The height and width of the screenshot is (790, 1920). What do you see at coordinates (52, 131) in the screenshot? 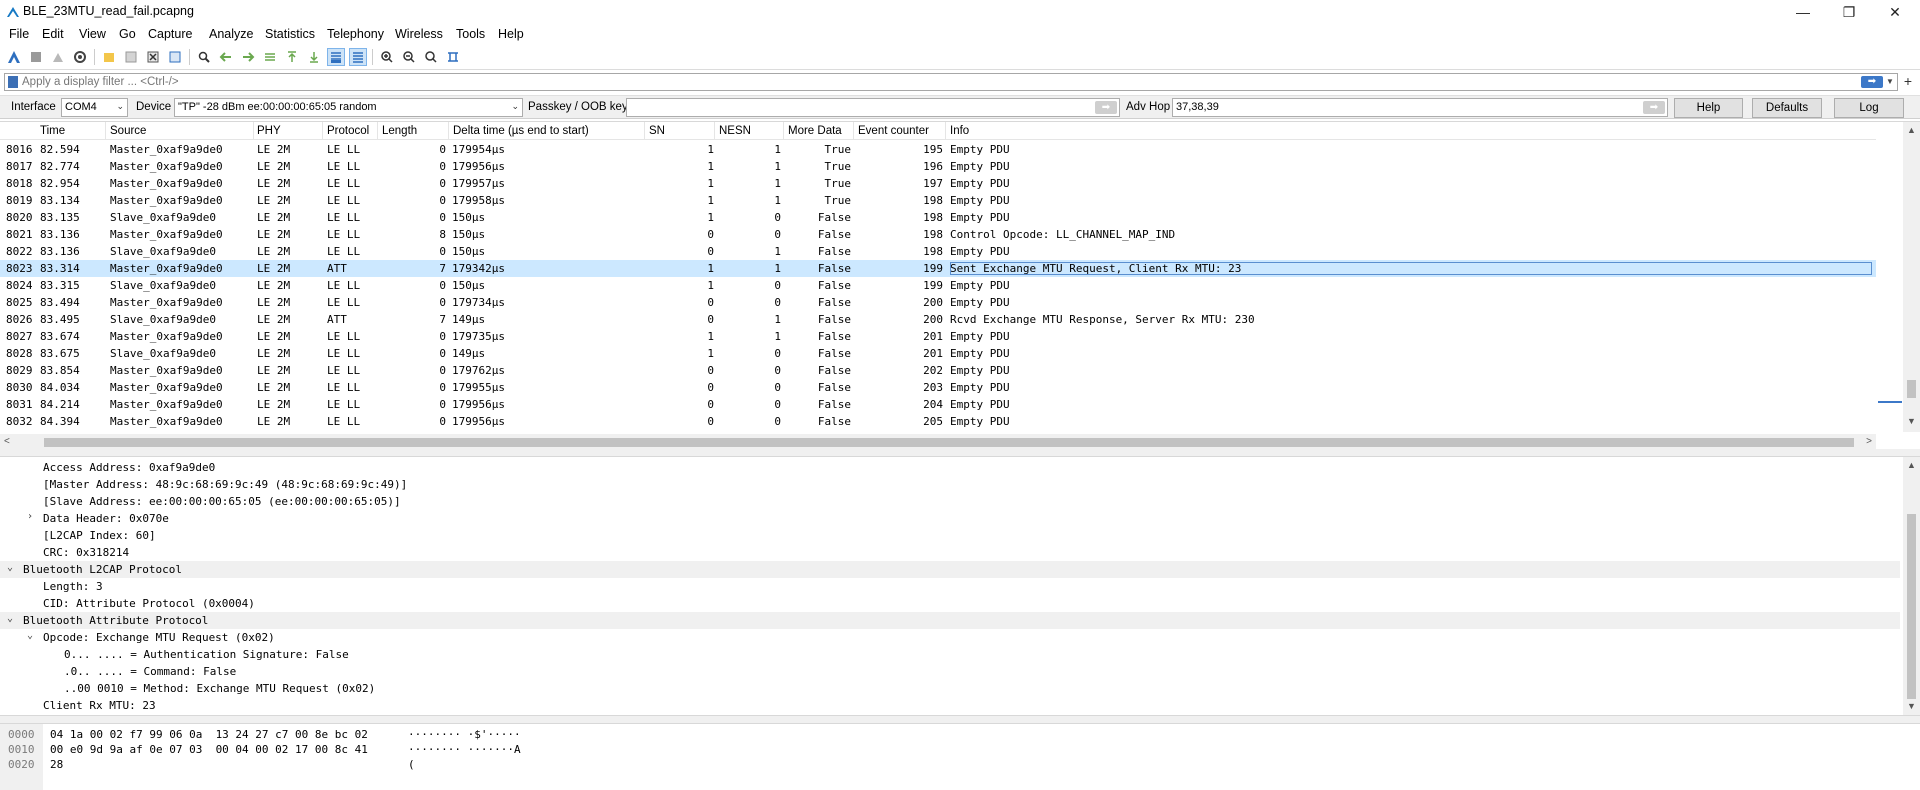
I see `column-header-time: Time` at bounding box center [52, 131].